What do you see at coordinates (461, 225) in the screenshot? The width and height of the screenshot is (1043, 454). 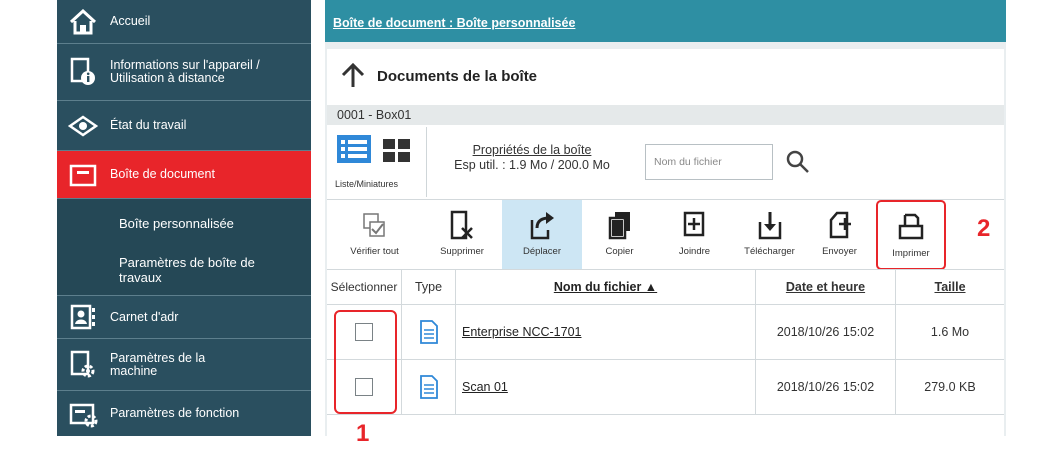 I see `delete-icon` at bounding box center [461, 225].